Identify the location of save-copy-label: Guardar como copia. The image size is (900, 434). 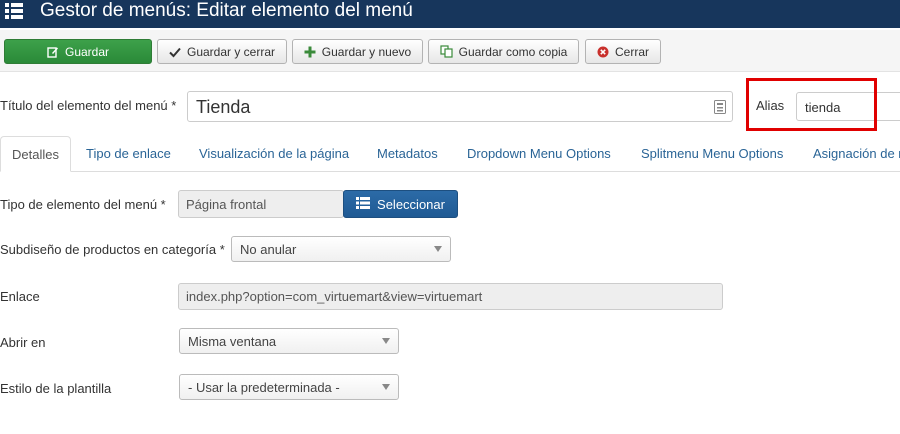
(513, 51).